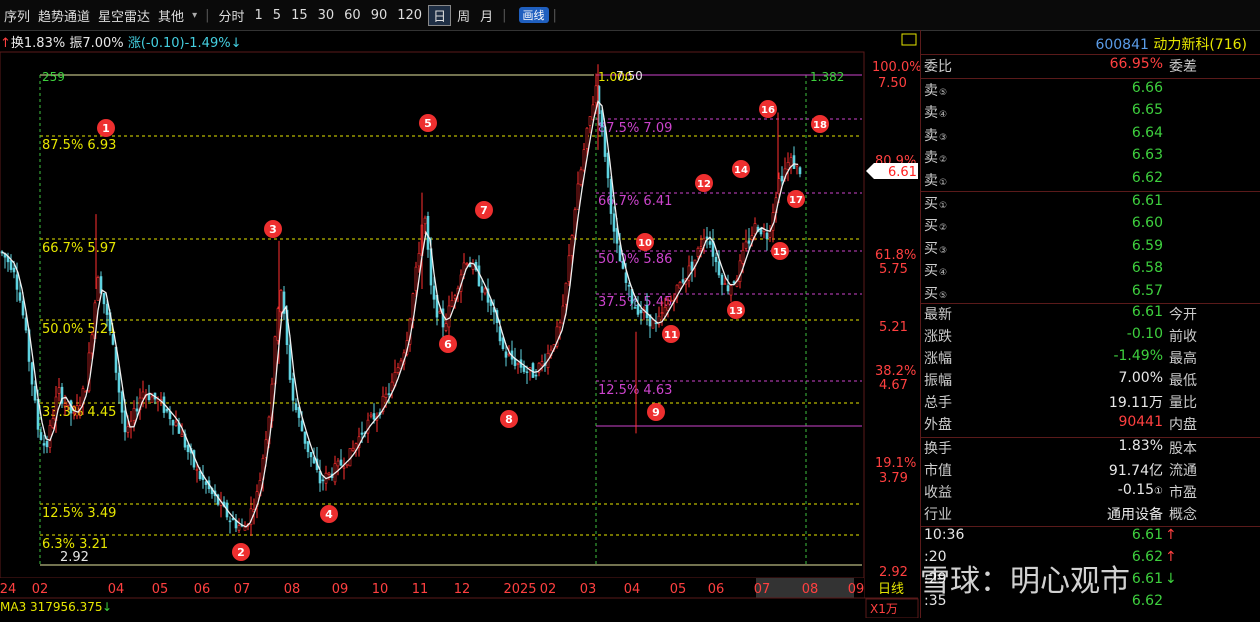  Describe the element at coordinates (895, 463) in the screenshot. I see `pct-tick-19: 19.1%` at that location.